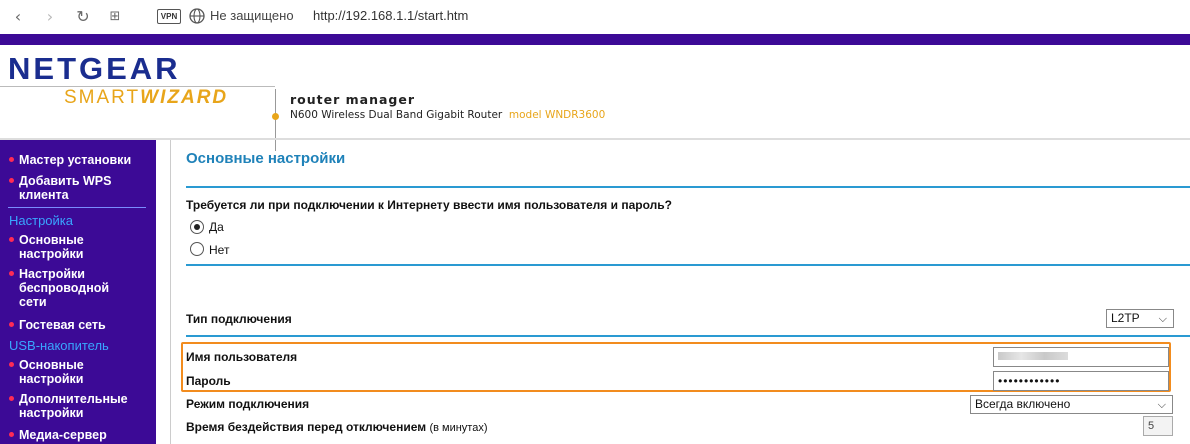 This screenshot has width=1190, height=444. Describe the element at coordinates (115, 17) in the screenshot. I see `apps-grid-icon: ⊞` at that location.